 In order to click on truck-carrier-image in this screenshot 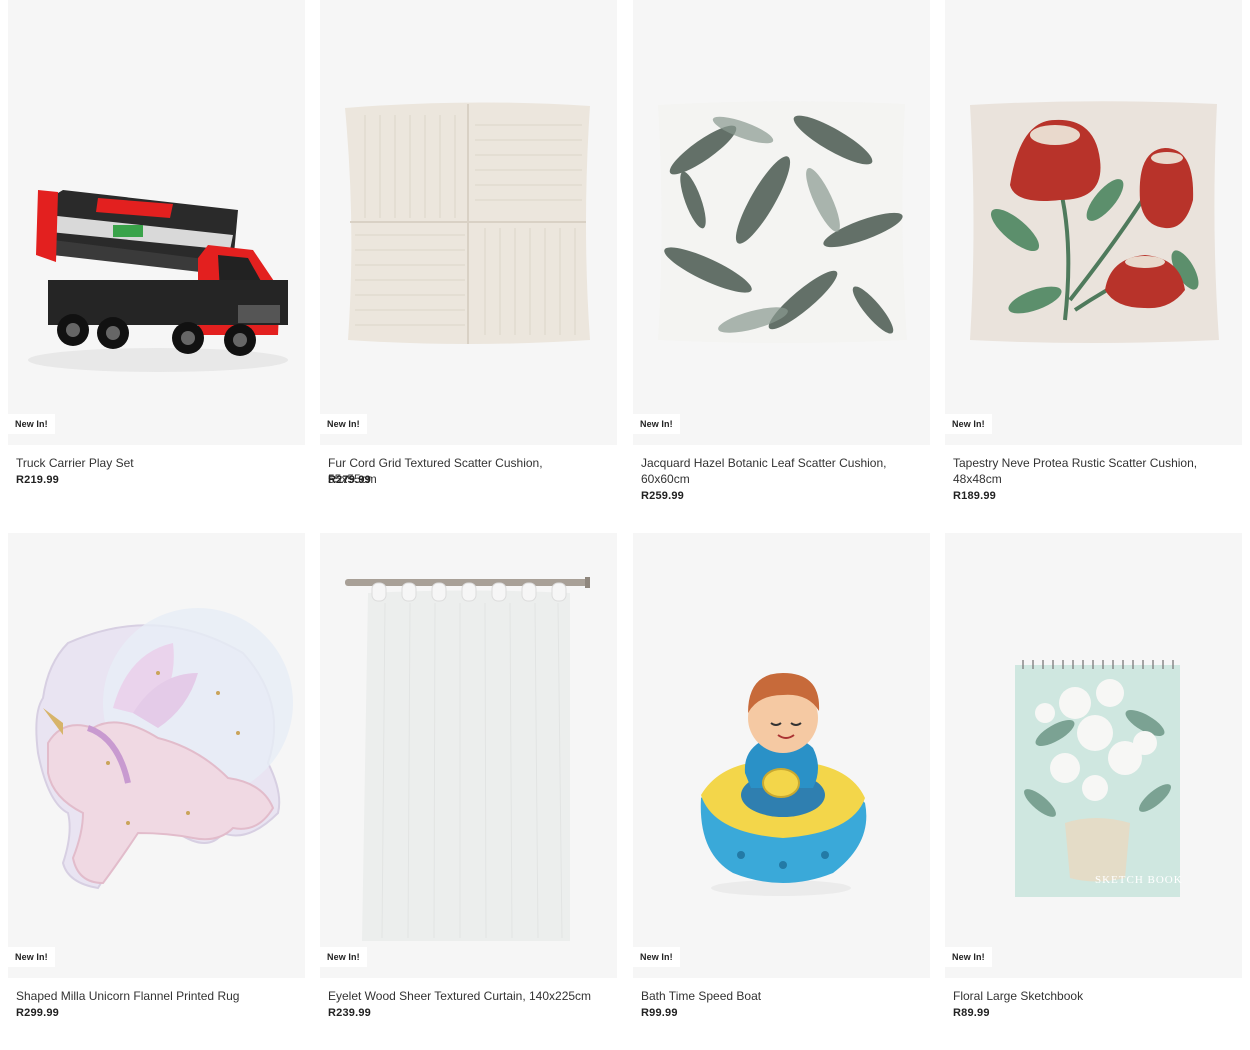, I will do `click(158, 281)`.